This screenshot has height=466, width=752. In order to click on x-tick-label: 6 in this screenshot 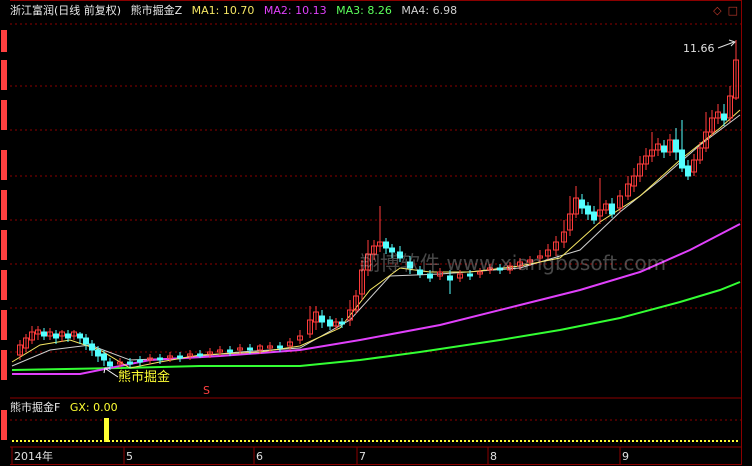, I will do `click(259, 456)`.